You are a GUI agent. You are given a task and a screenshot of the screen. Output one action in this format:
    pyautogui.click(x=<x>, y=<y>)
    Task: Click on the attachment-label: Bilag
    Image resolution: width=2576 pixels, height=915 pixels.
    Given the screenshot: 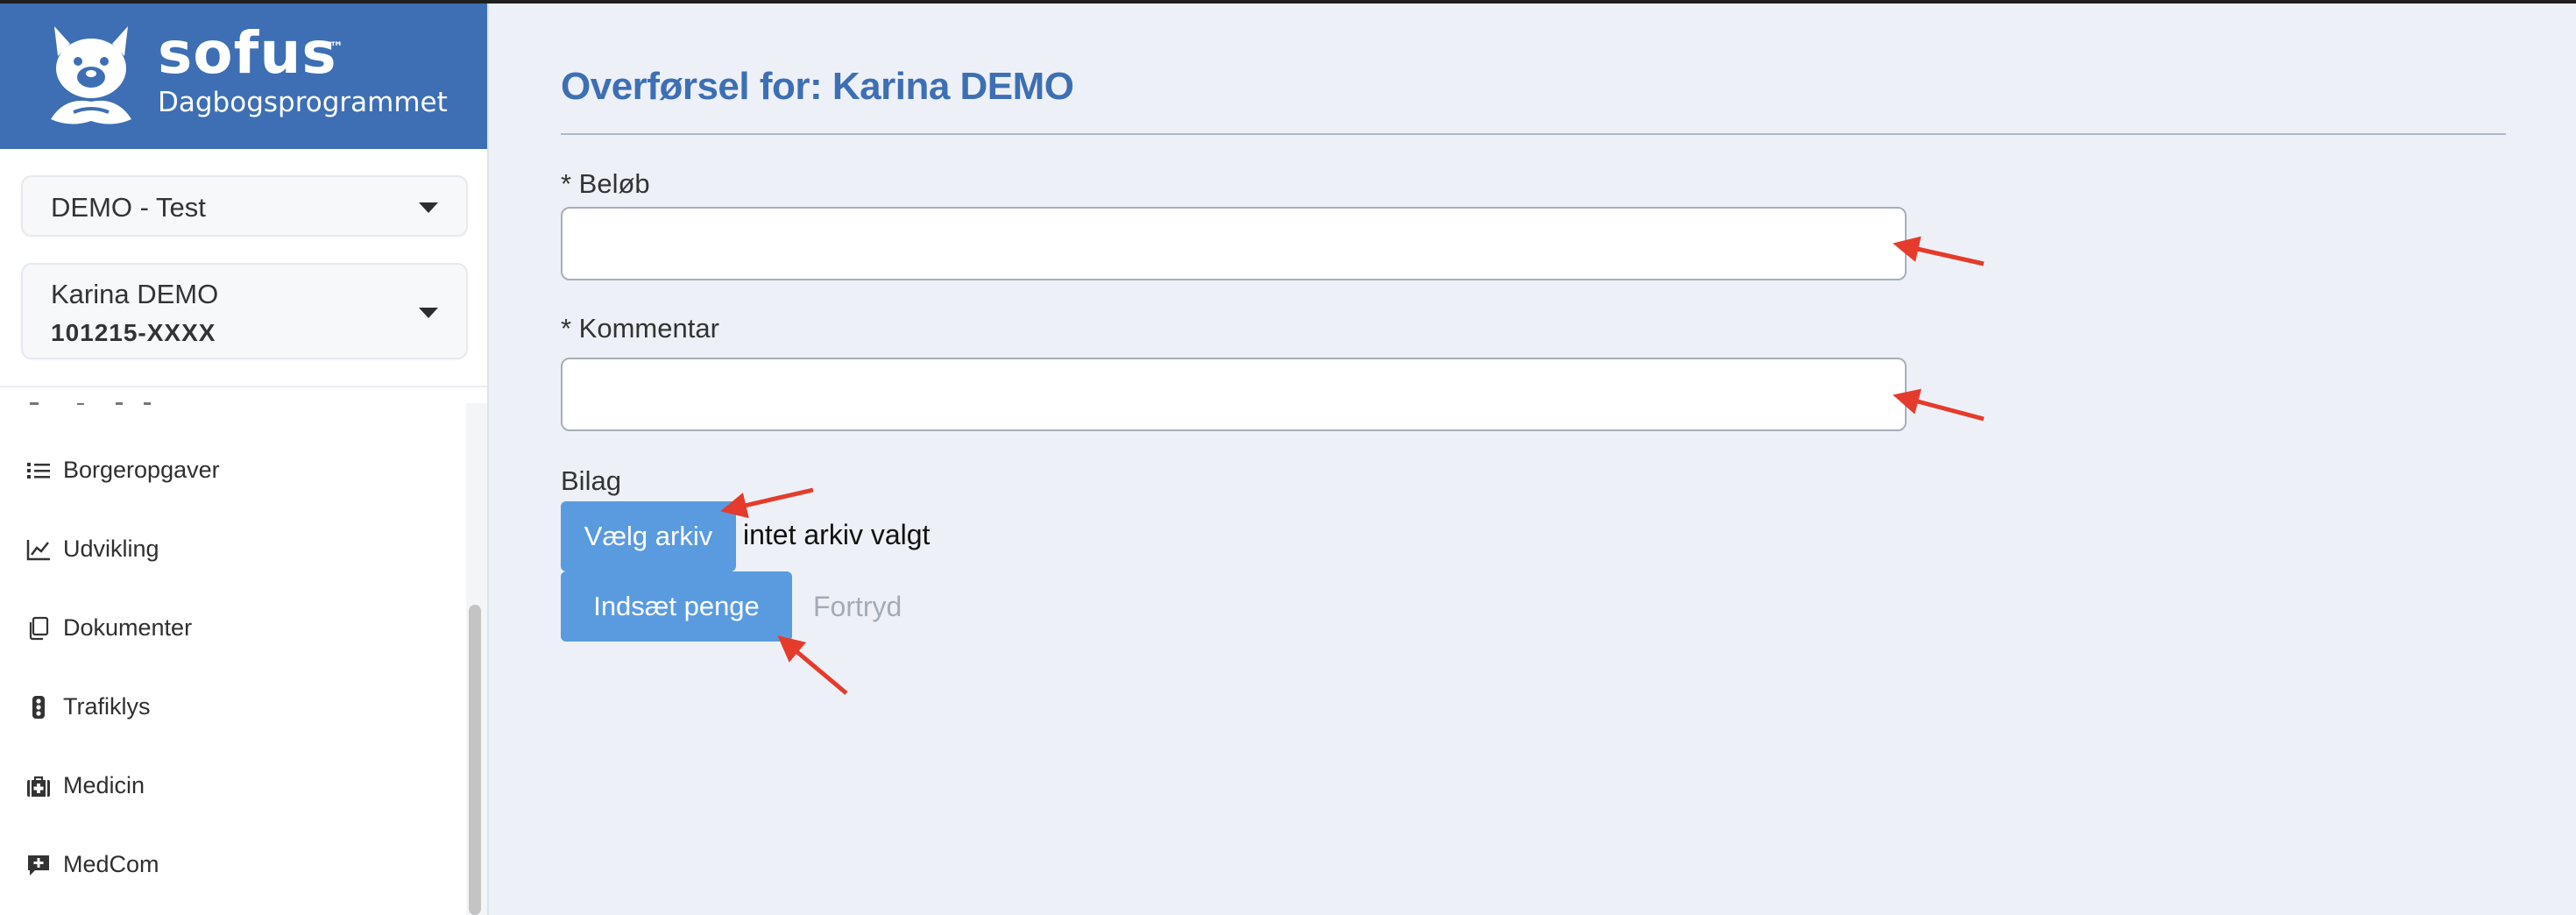 What is the action you would take?
    pyautogui.click(x=591, y=481)
    